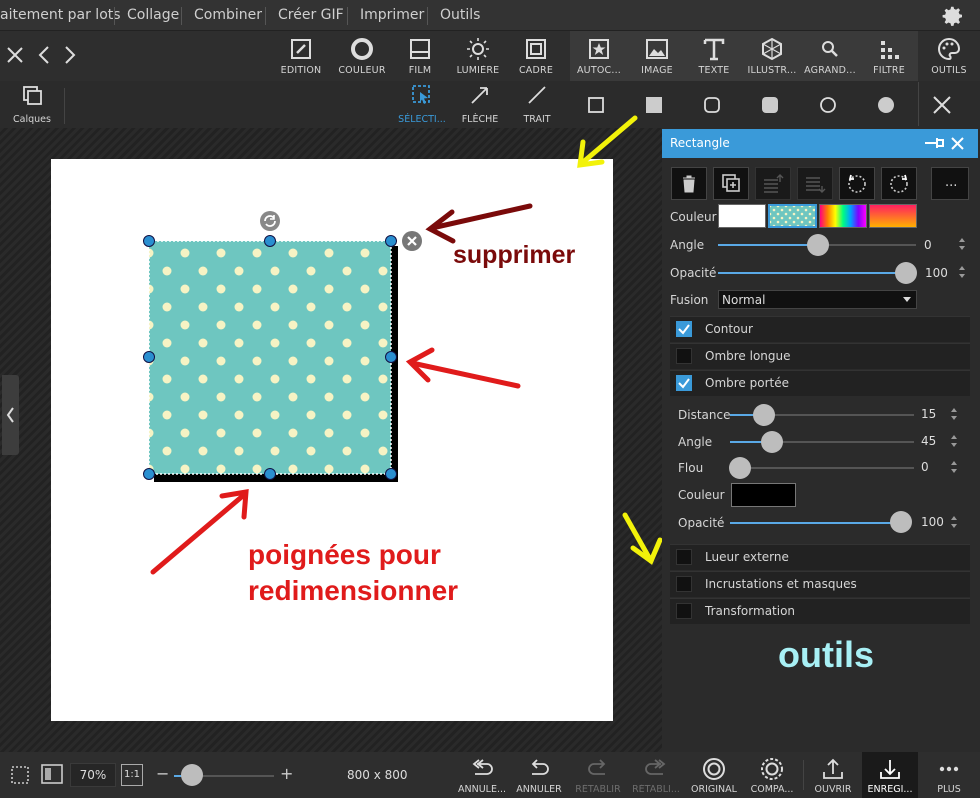 This screenshot has height=798, width=980. I want to click on tool-cadre: CADRE, so click(536, 56).